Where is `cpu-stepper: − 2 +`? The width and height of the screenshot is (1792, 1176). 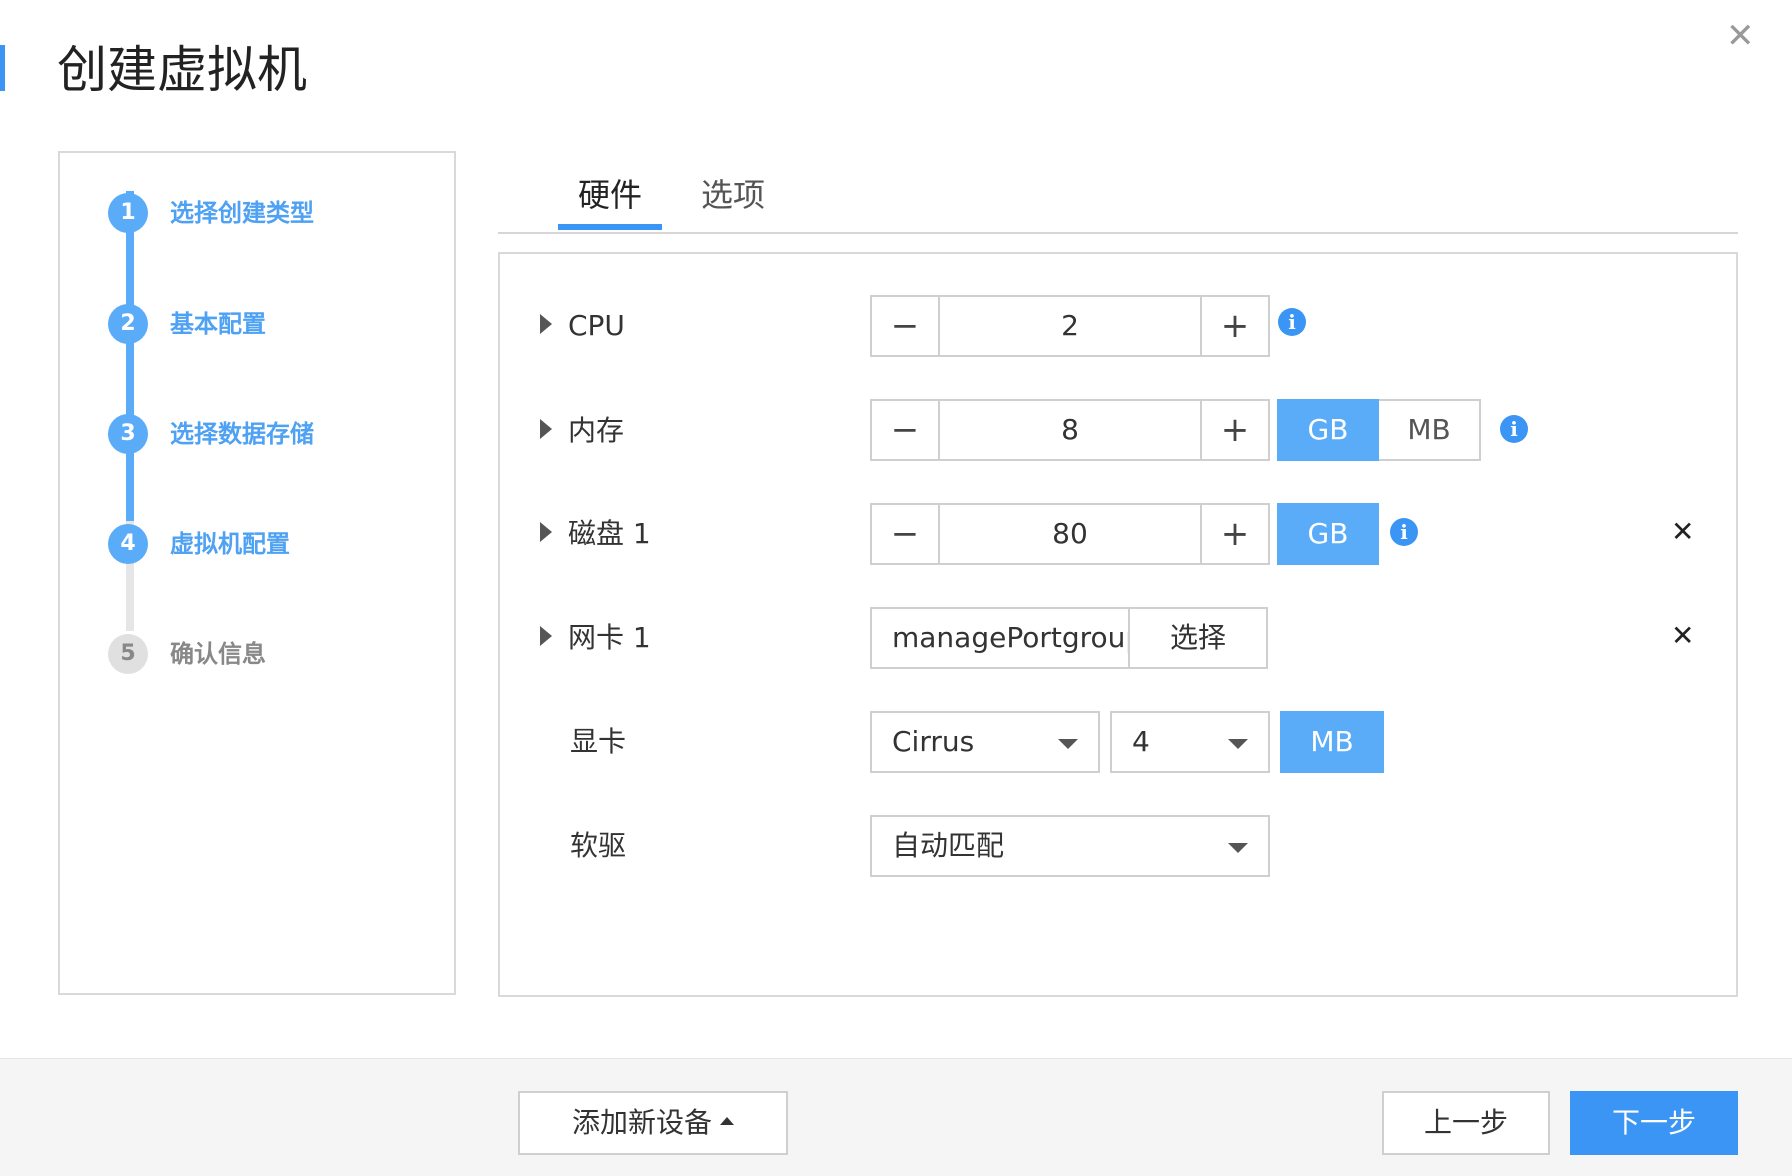
cpu-stepper: − 2 + is located at coordinates (1070, 326).